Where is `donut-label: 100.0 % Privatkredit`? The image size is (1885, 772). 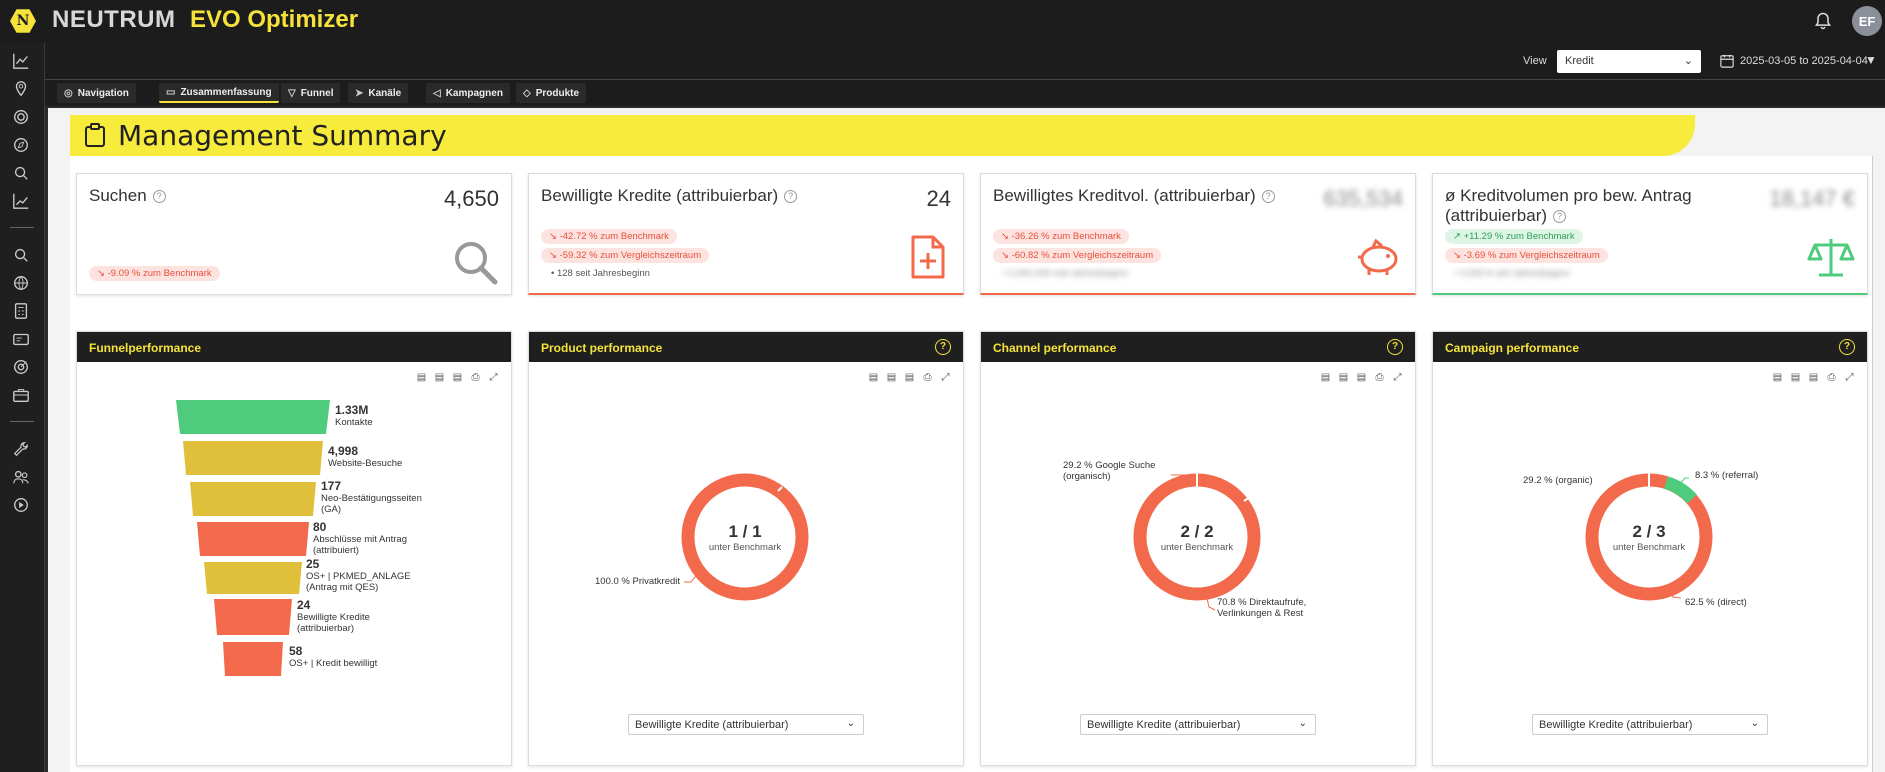 donut-label: 100.0 % Privatkredit is located at coordinates (638, 581).